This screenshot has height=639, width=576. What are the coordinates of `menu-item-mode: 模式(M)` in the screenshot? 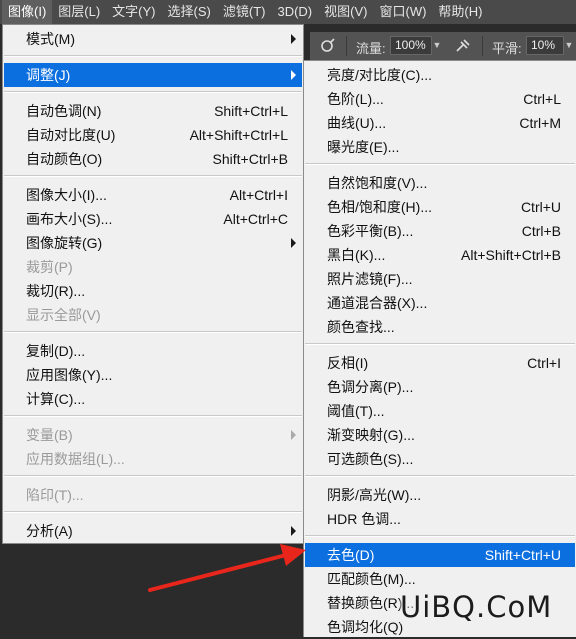 It's located at (153, 39).